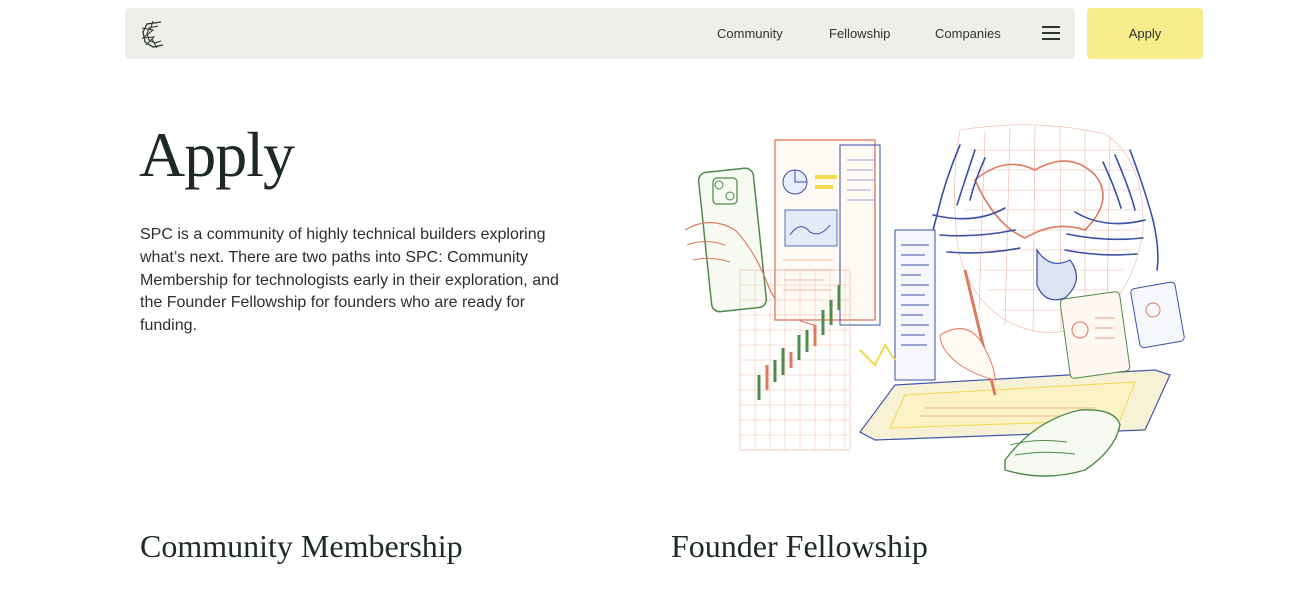 This screenshot has height=600, width=1314. Describe the element at coordinates (877, 355) in the screenshot. I see `yellow-zigzag-stroke` at that location.